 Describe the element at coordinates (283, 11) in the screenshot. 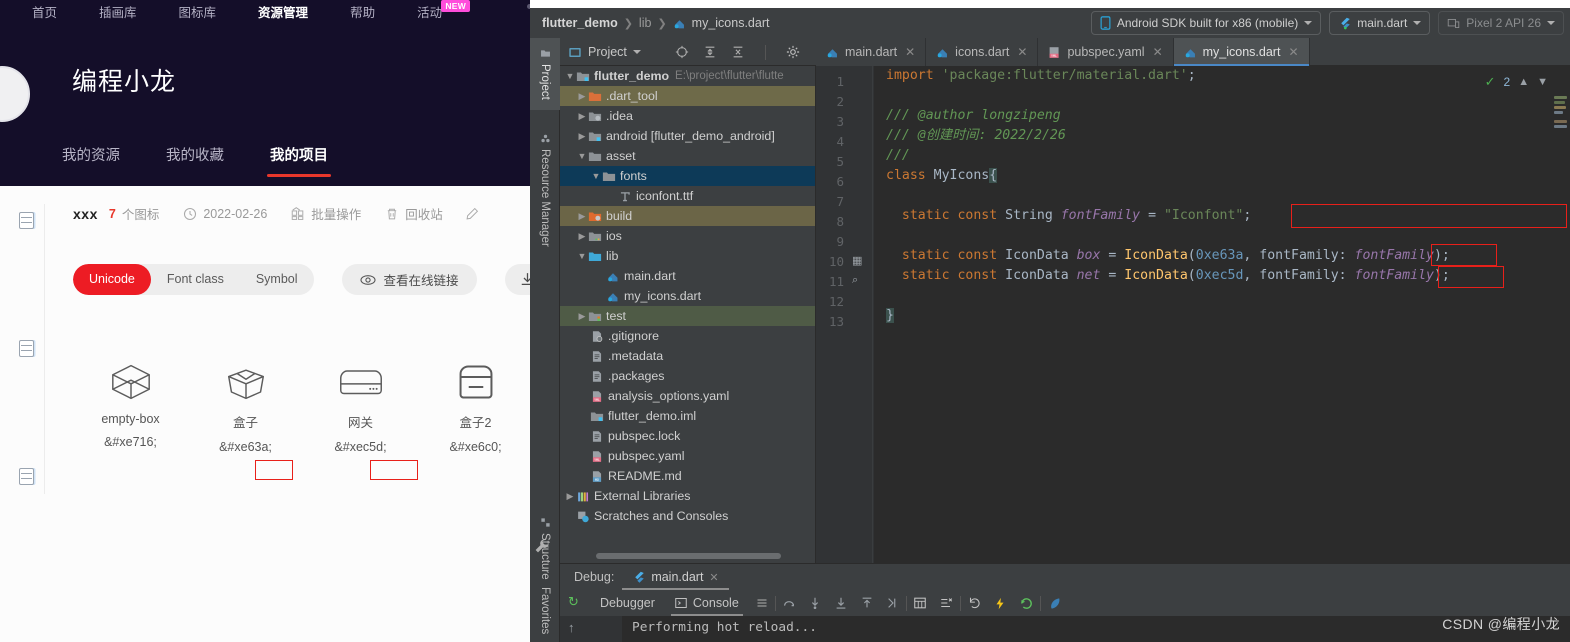

I see `nav-item-3: 资源管理` at that location.